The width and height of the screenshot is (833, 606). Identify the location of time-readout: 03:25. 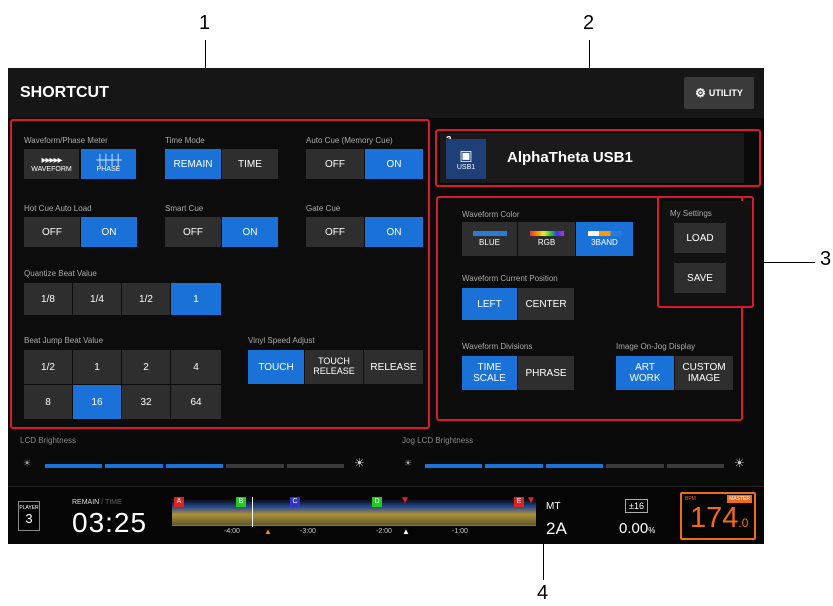
(110, 522).